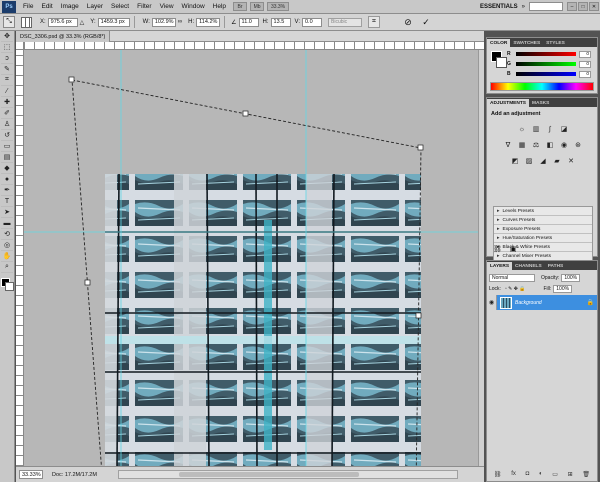 This screenshot has width=600, height=482. I want to click on cancel-transform-icon: ⊘, so click(408, 22).